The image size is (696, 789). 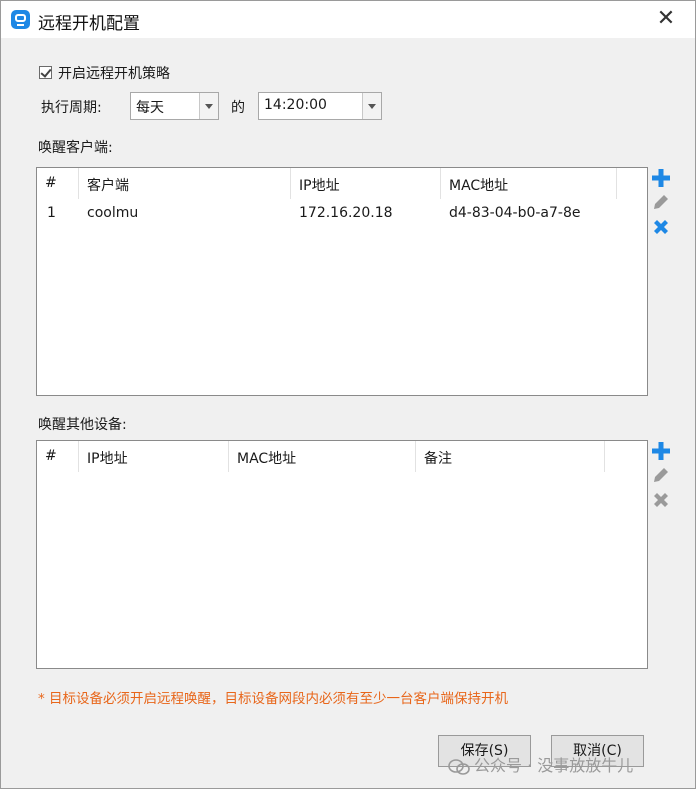 I want to click on edit-client-pencil-icon, so click(x=661, y=202).